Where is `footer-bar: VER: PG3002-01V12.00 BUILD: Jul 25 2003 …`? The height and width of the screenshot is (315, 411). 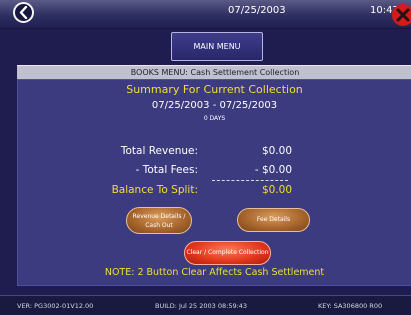
footer-bar: VER: PG3002-01V12.00 BUILD: Jul 25 2003 … is located at coordinates (205, 305).